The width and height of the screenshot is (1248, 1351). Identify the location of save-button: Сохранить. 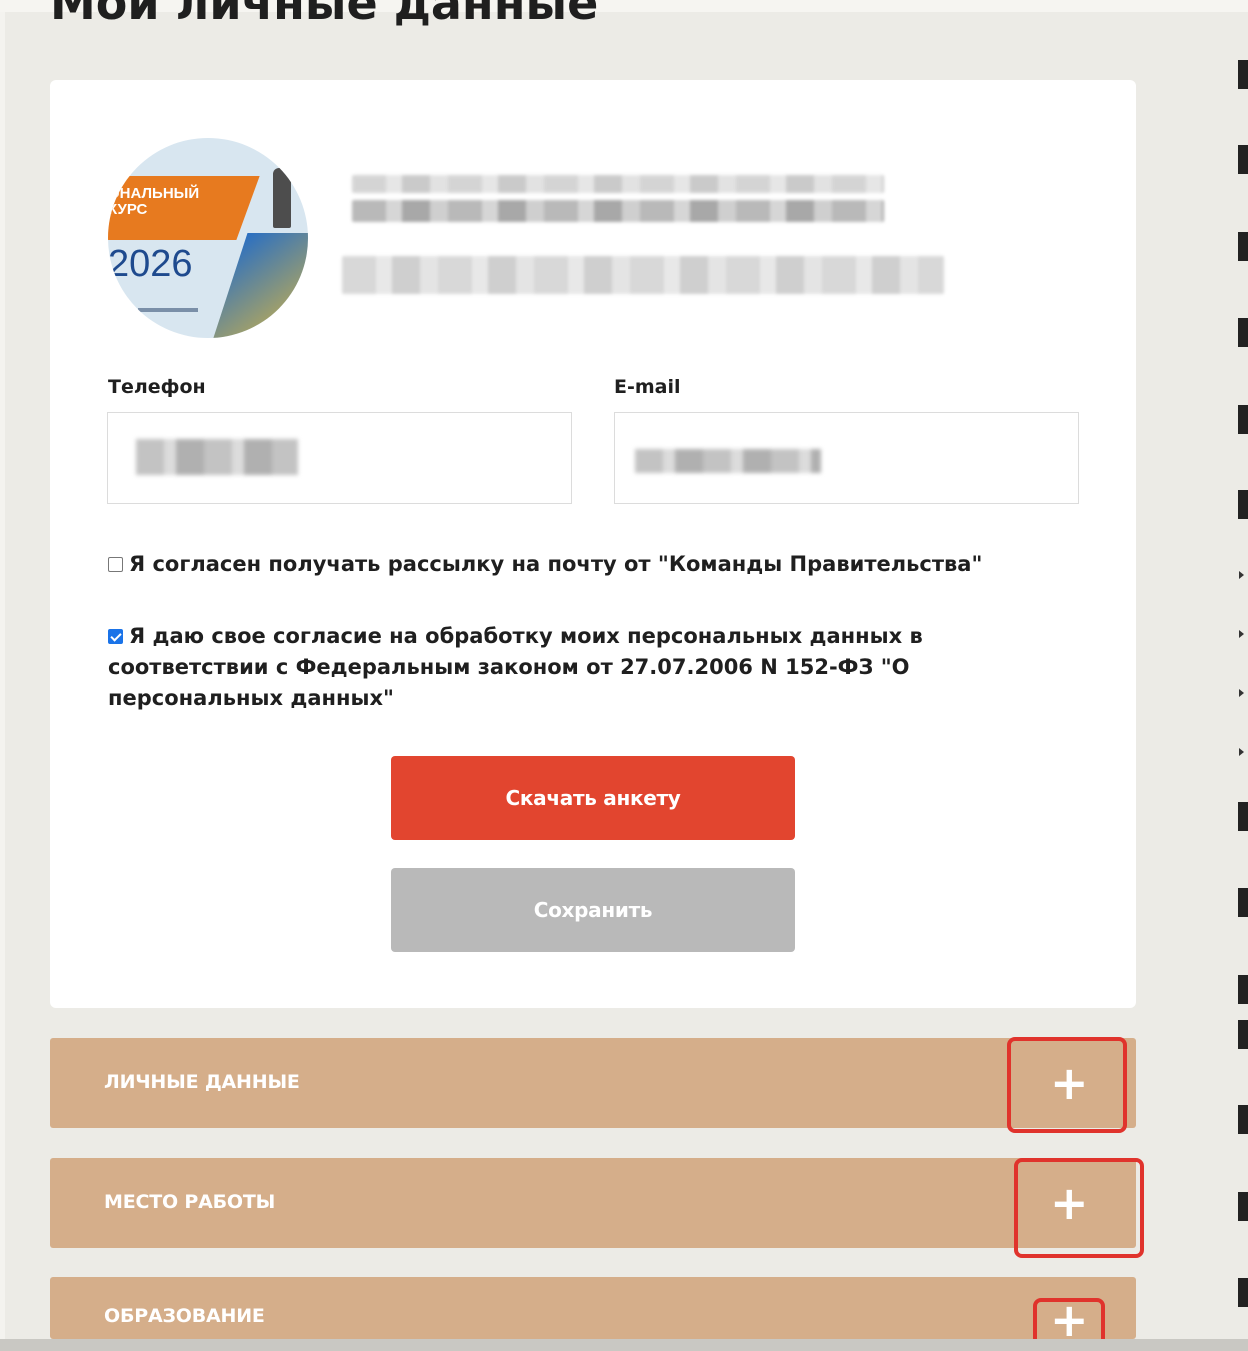
(593, 910).